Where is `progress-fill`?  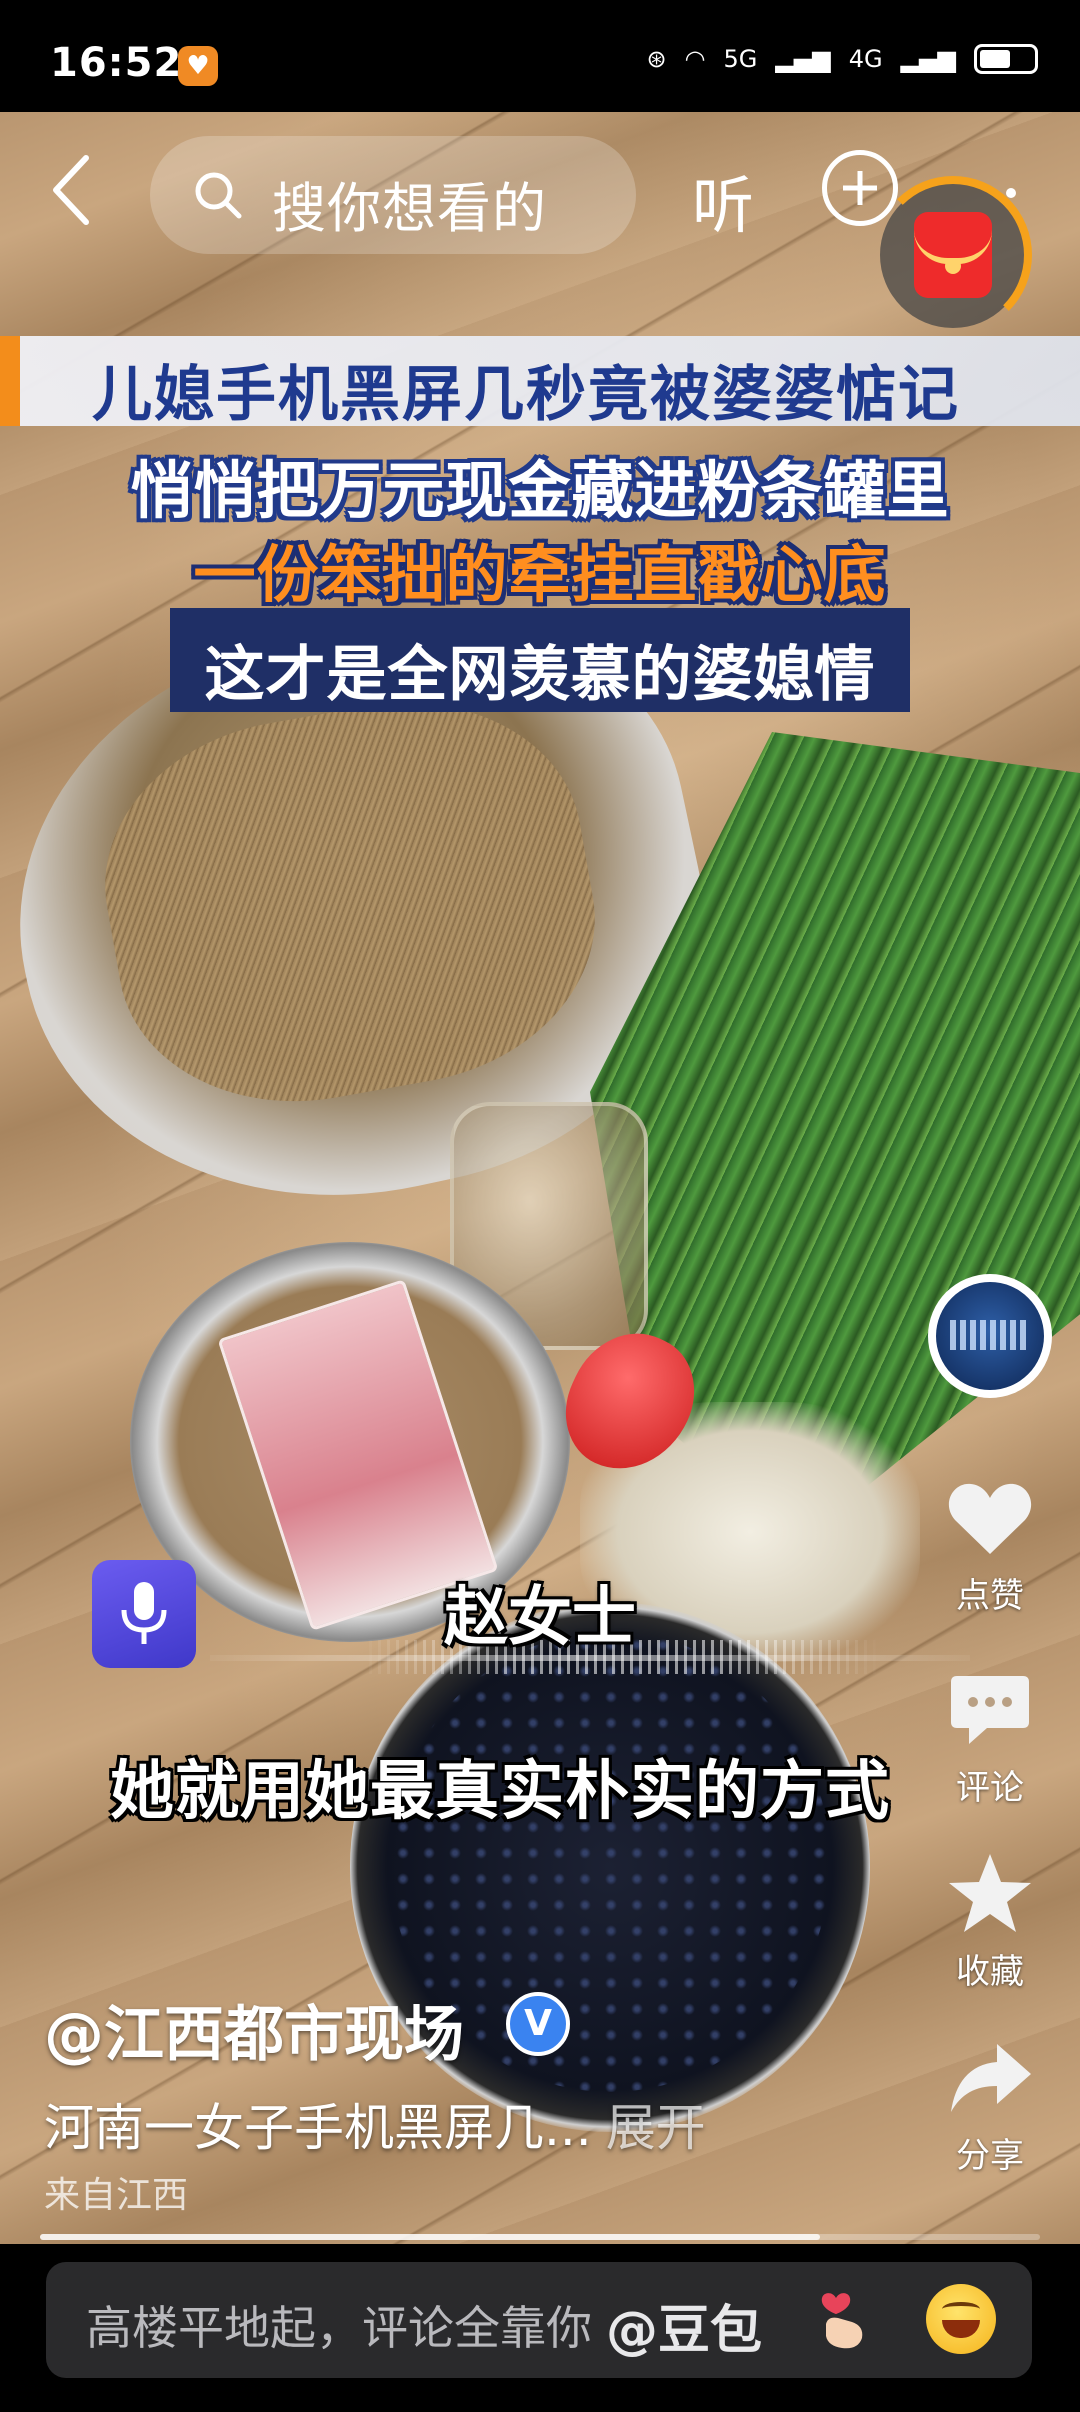 progress-fill is located at coordinates (430, 2237).